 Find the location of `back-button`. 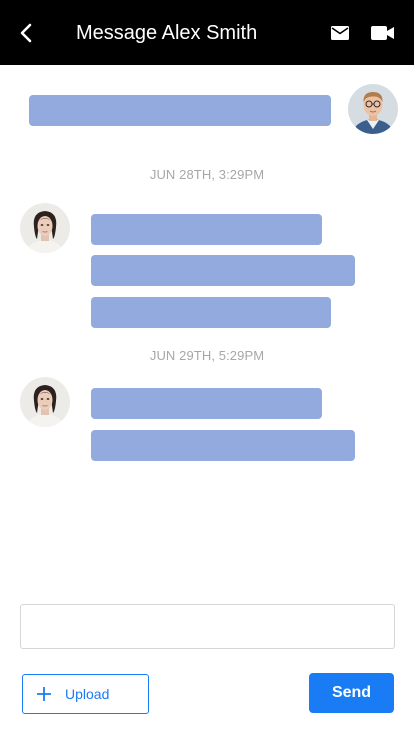

back-button is located at coordinates (27, 33).